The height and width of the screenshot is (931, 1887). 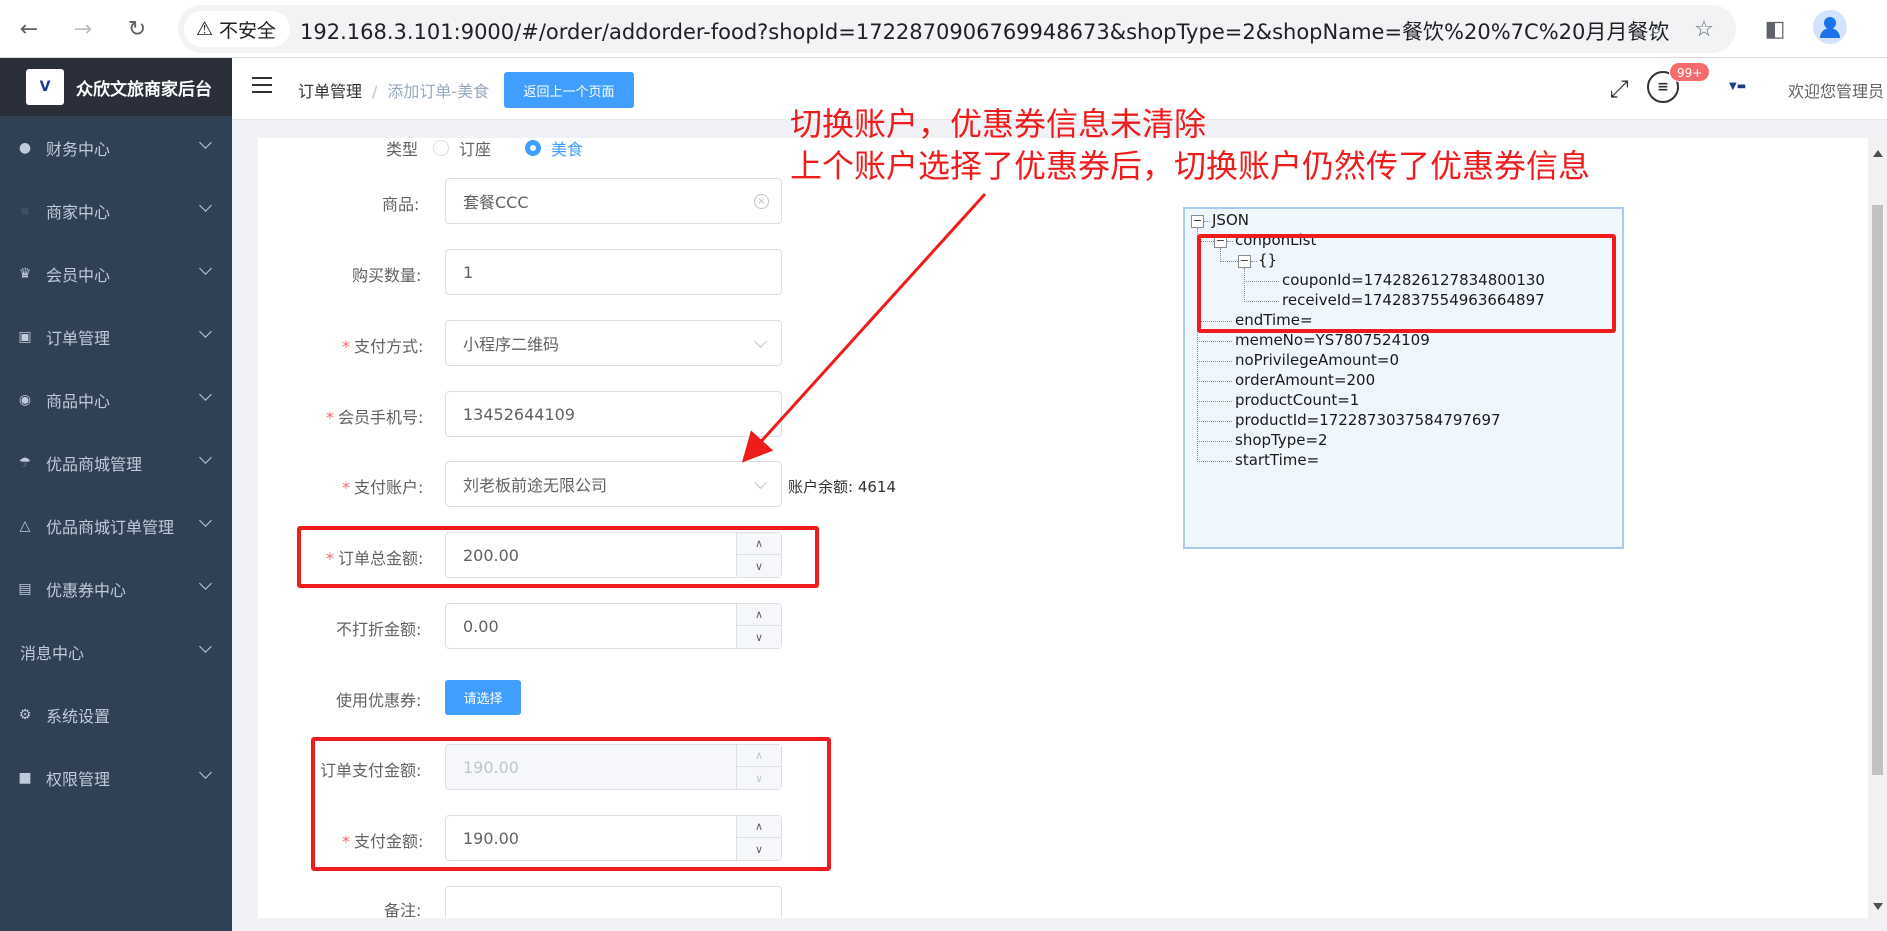 What do you see at coordinates (613, 343) in the screenshot?
I see `payment-method-select: 小程序二维码` at bounding box center [613, 343].